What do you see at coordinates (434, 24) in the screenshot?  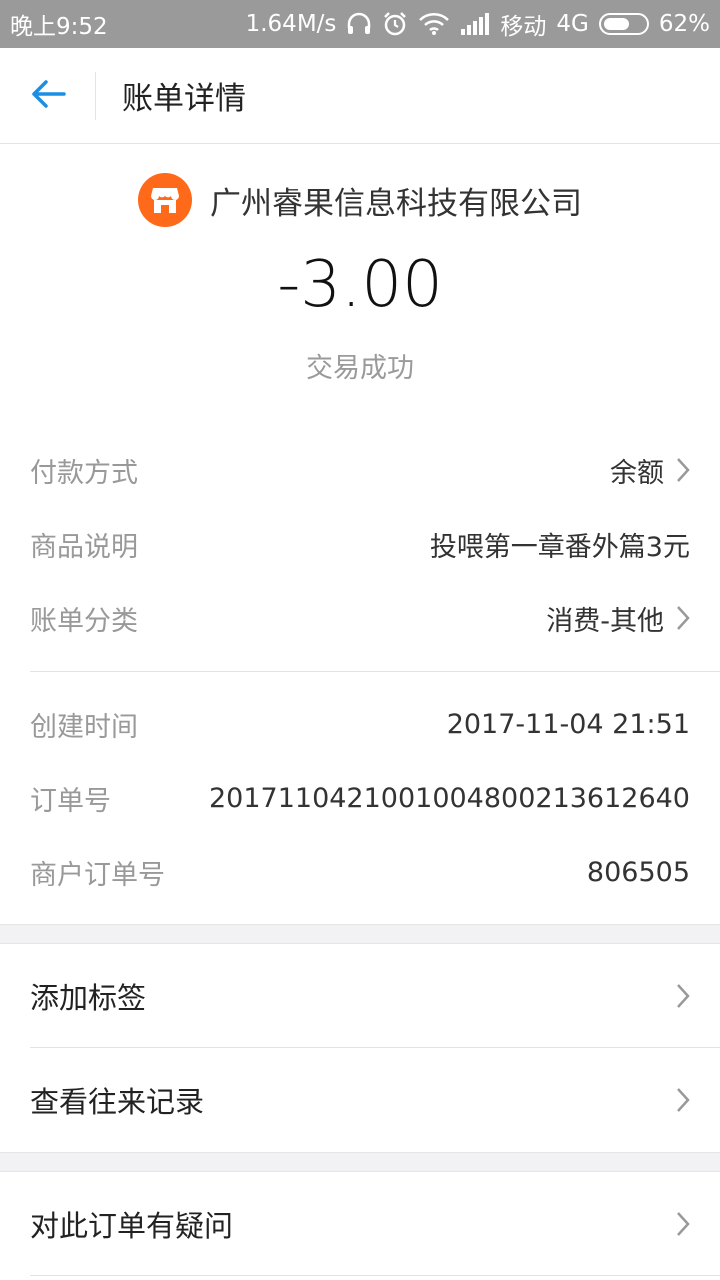 I see `wifi-icon` at bounding box center [434, 24].